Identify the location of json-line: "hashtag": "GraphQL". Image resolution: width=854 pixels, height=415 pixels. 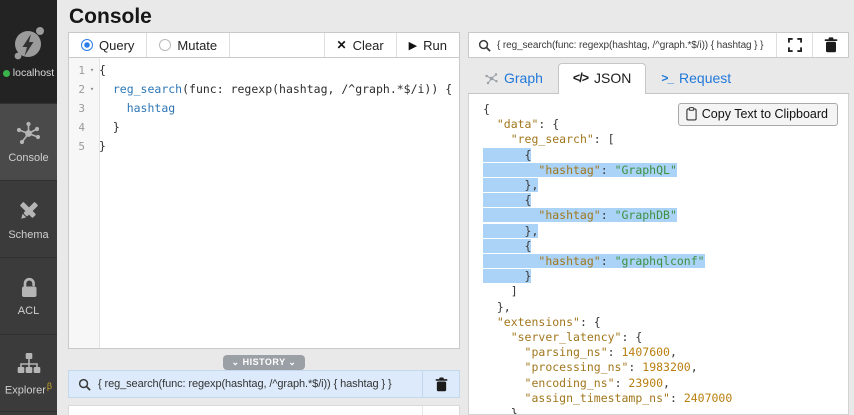
(665, 170).